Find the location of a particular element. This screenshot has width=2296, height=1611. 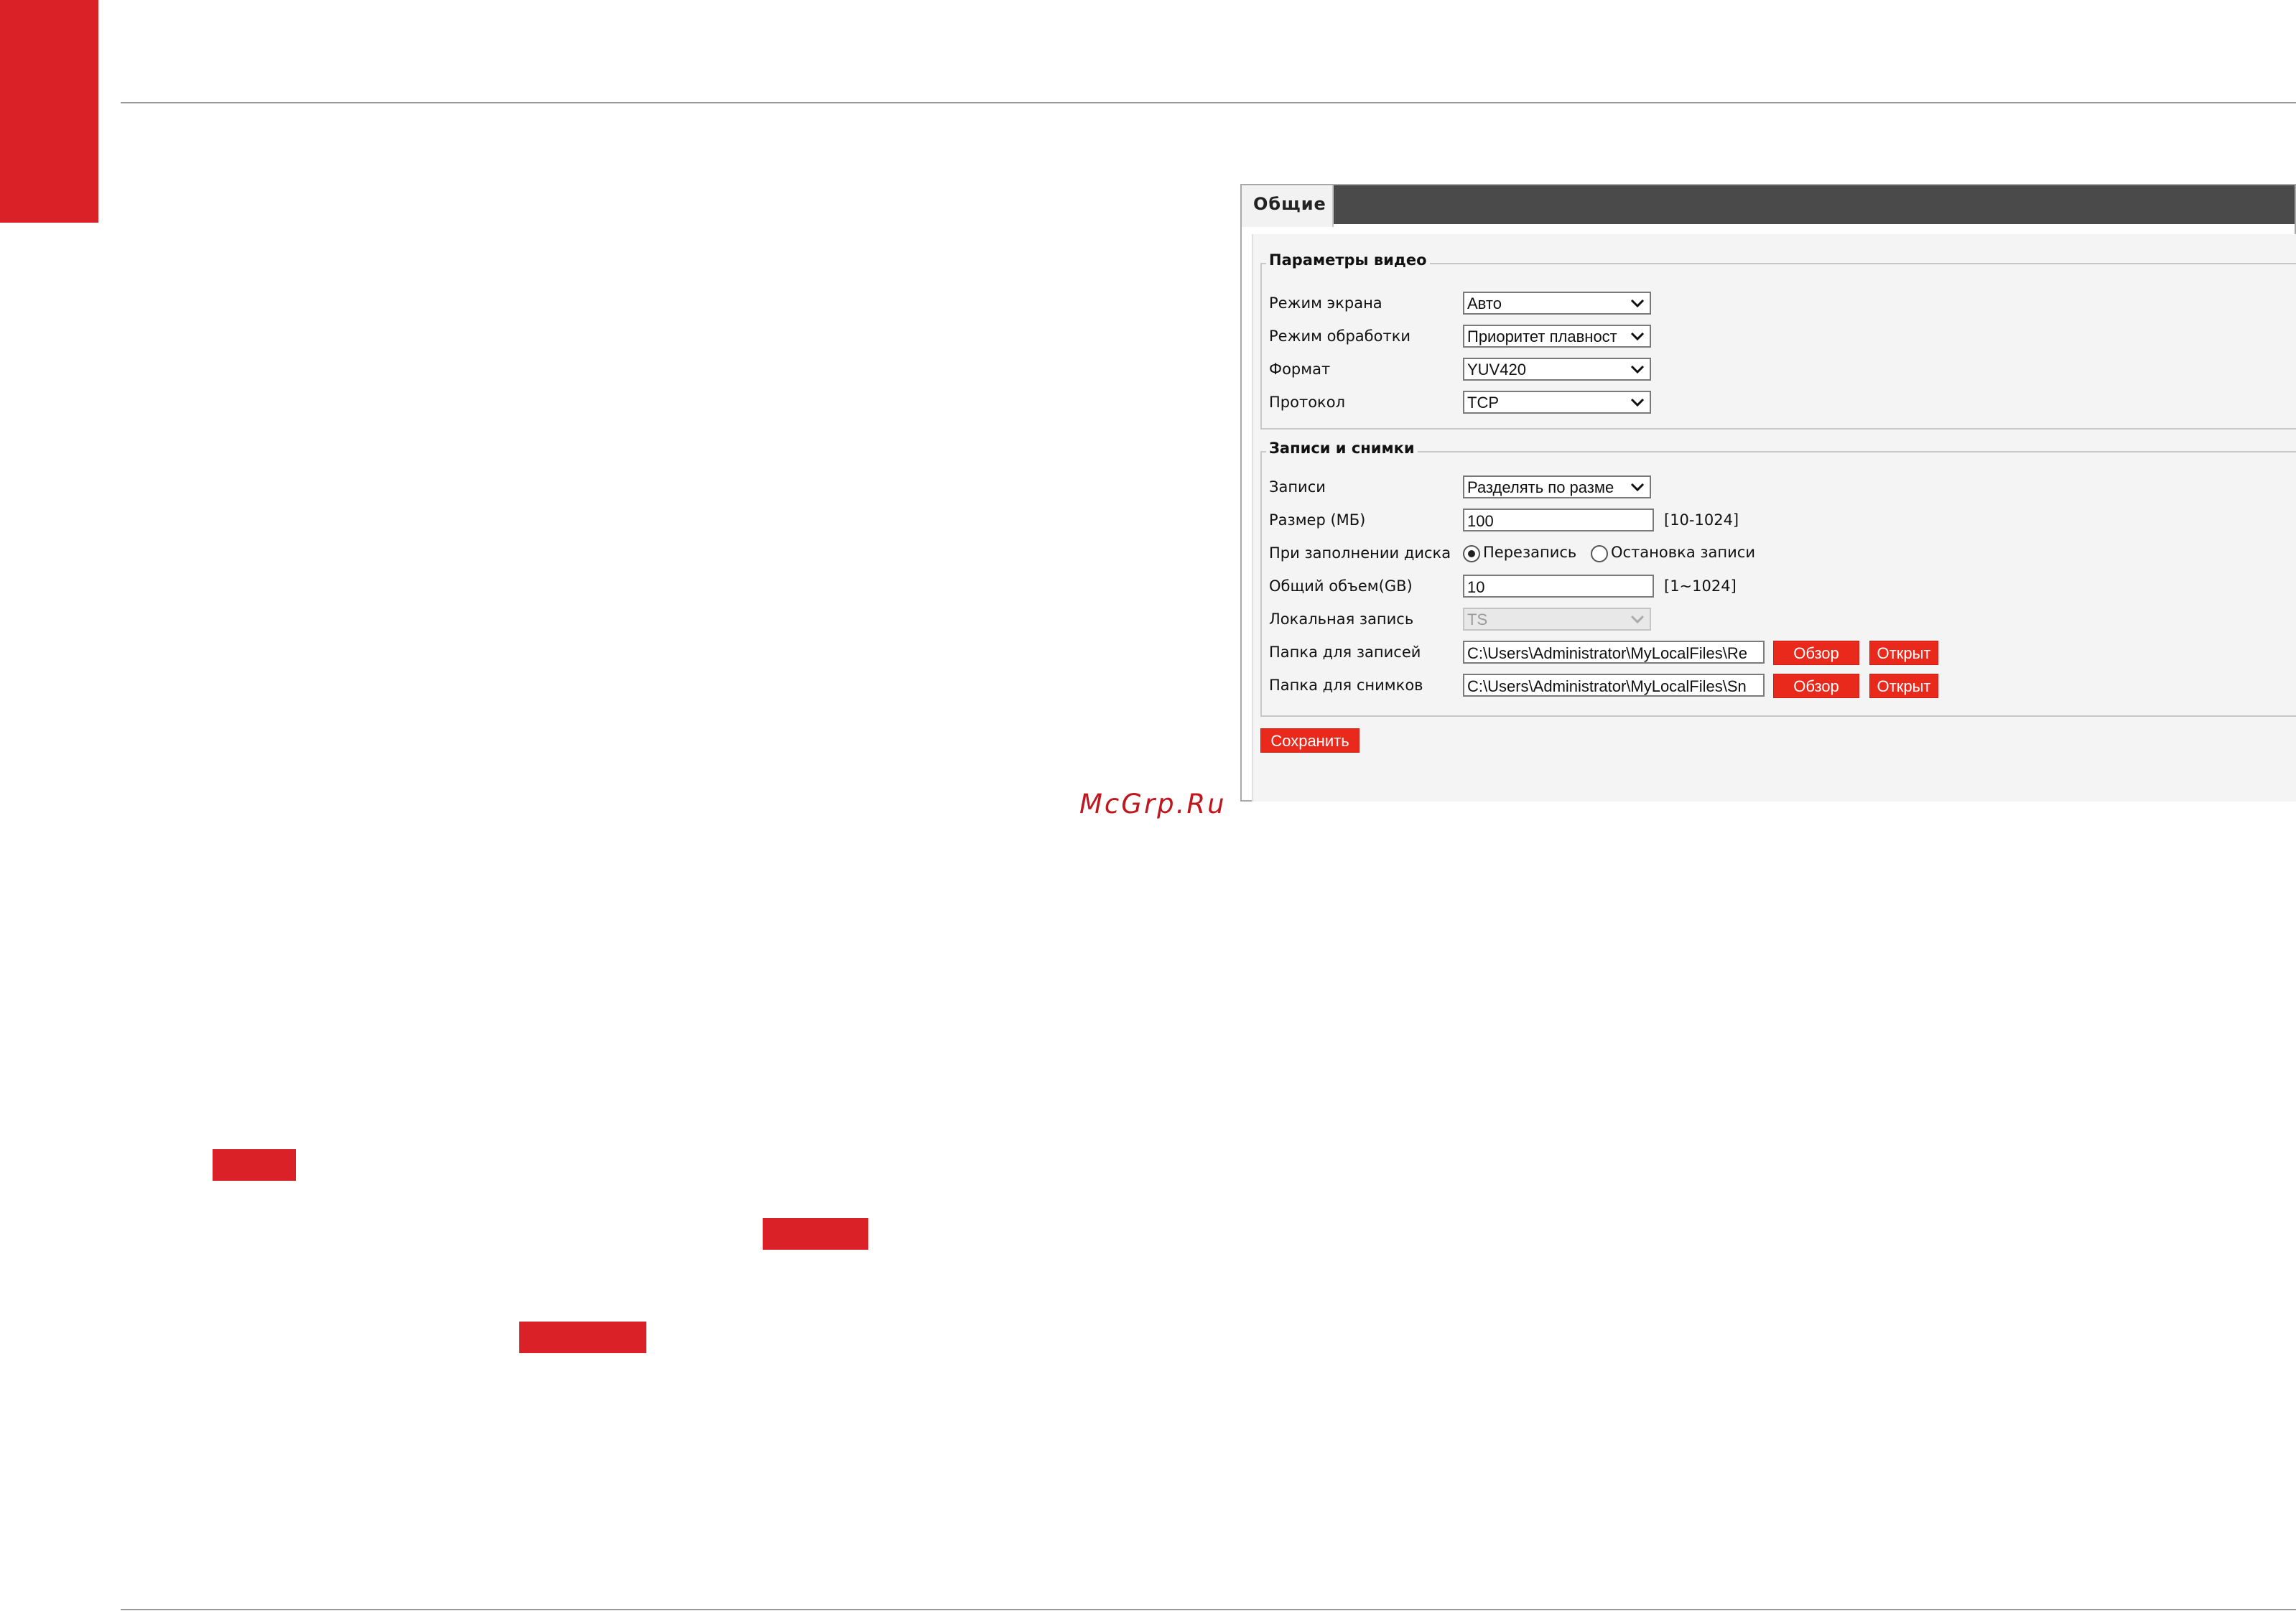

format-value: YUV420 is located at coordinates (1497, 370).